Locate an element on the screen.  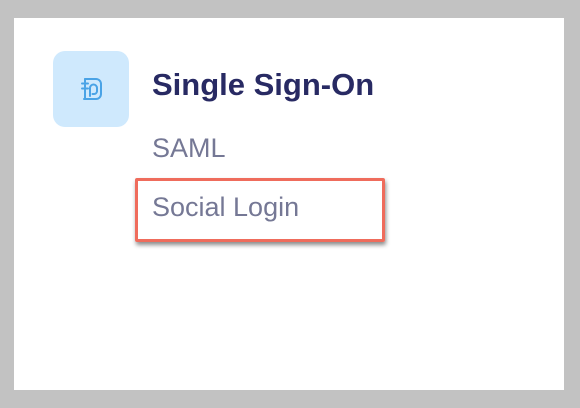
menu-item-saml: SAML is located at coordinates (189, 148).